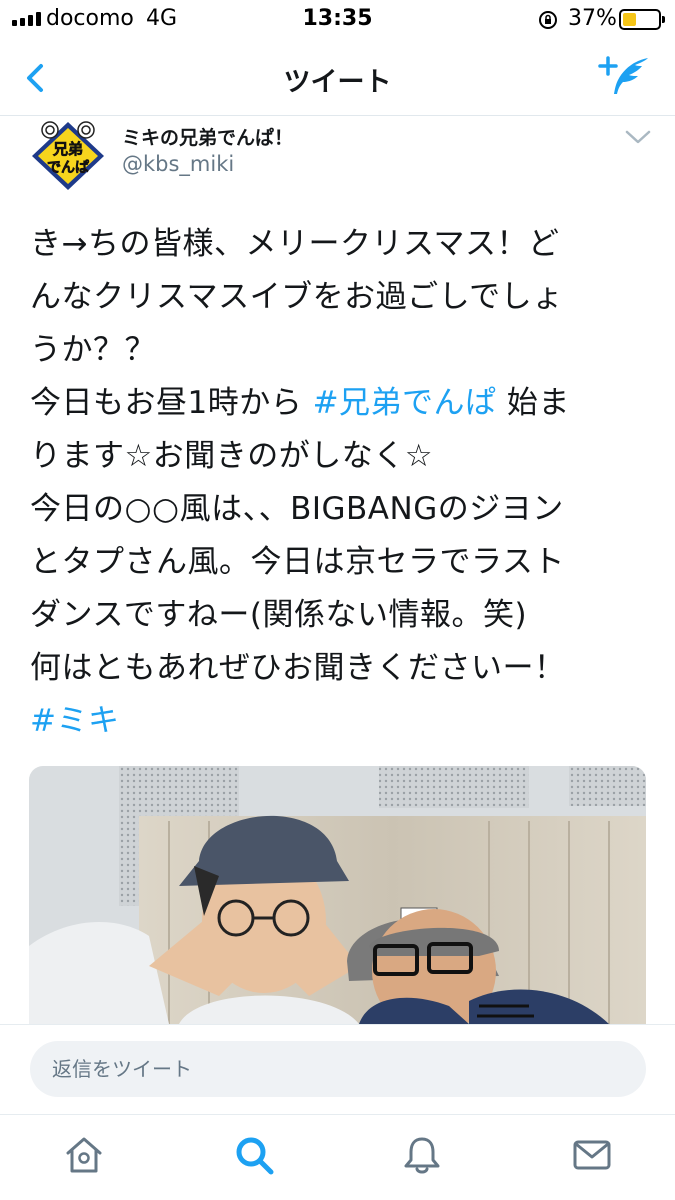 The width and height of the screenshot is (675, 1200). I want to click on tweet-text-line: んなクリスマスイブをお過ごしでしょ, so click(340, 297).